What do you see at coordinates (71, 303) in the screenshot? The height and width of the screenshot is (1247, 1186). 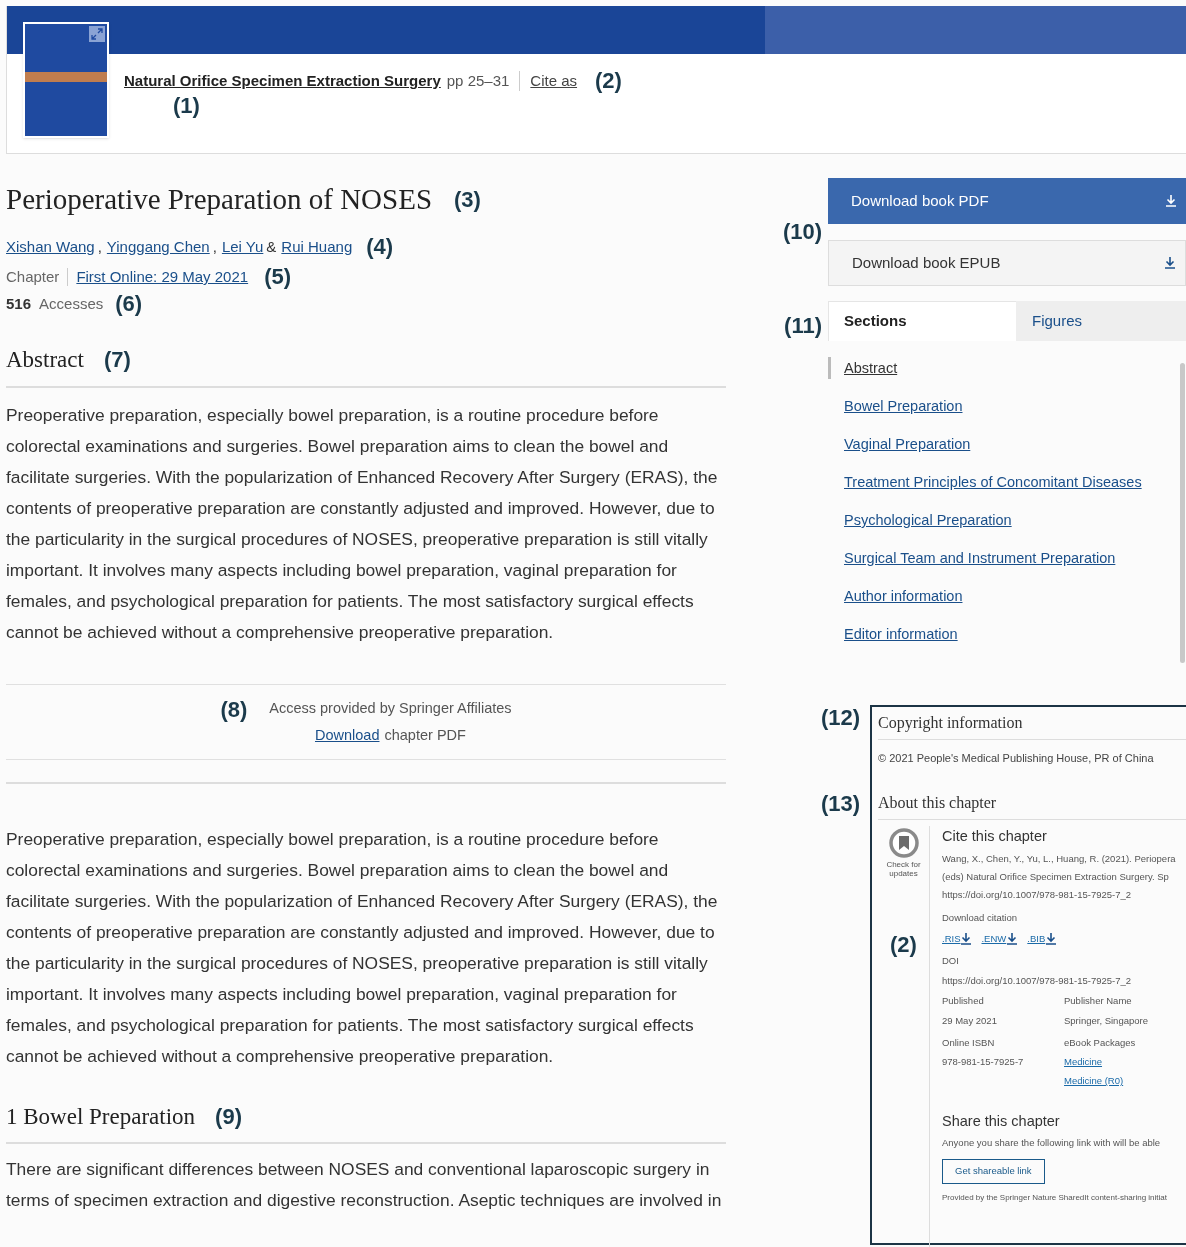 I see `accesses-label: Accesses` at bounding box center [71, 303].